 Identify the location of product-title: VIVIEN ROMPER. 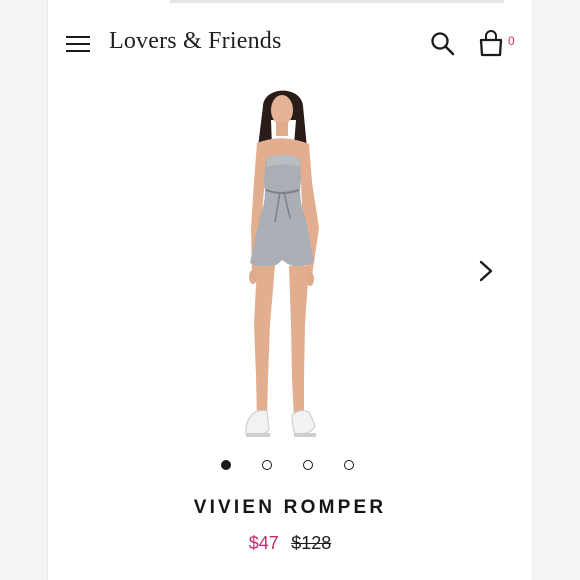
(290, 507).